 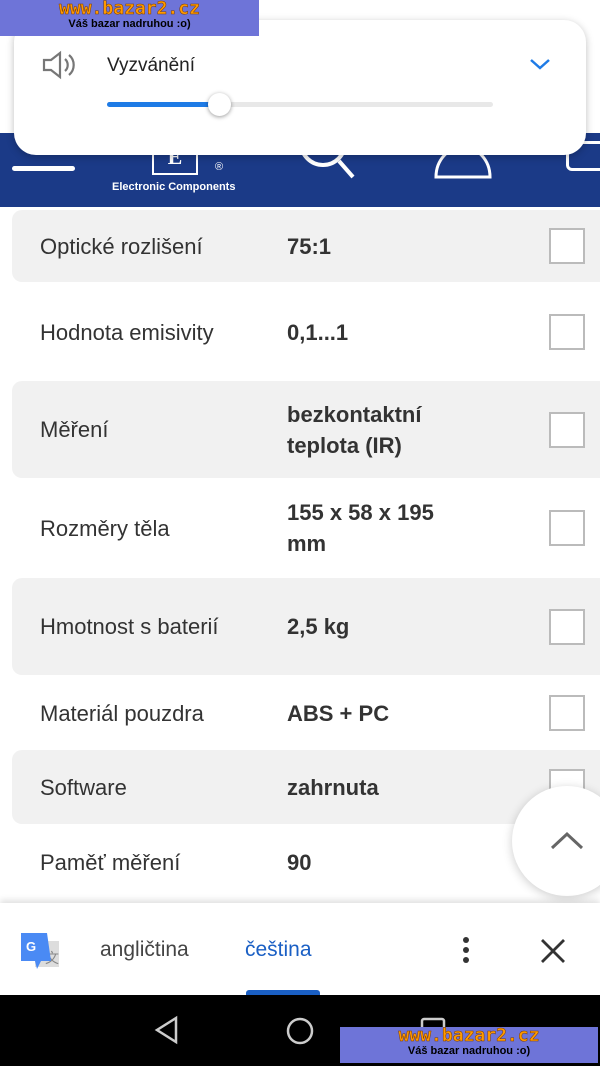 What do you see at coordinates (174, 187) in the screenshot?
I see `logo-text: Electronic Components` at bounding box center [174, 187].